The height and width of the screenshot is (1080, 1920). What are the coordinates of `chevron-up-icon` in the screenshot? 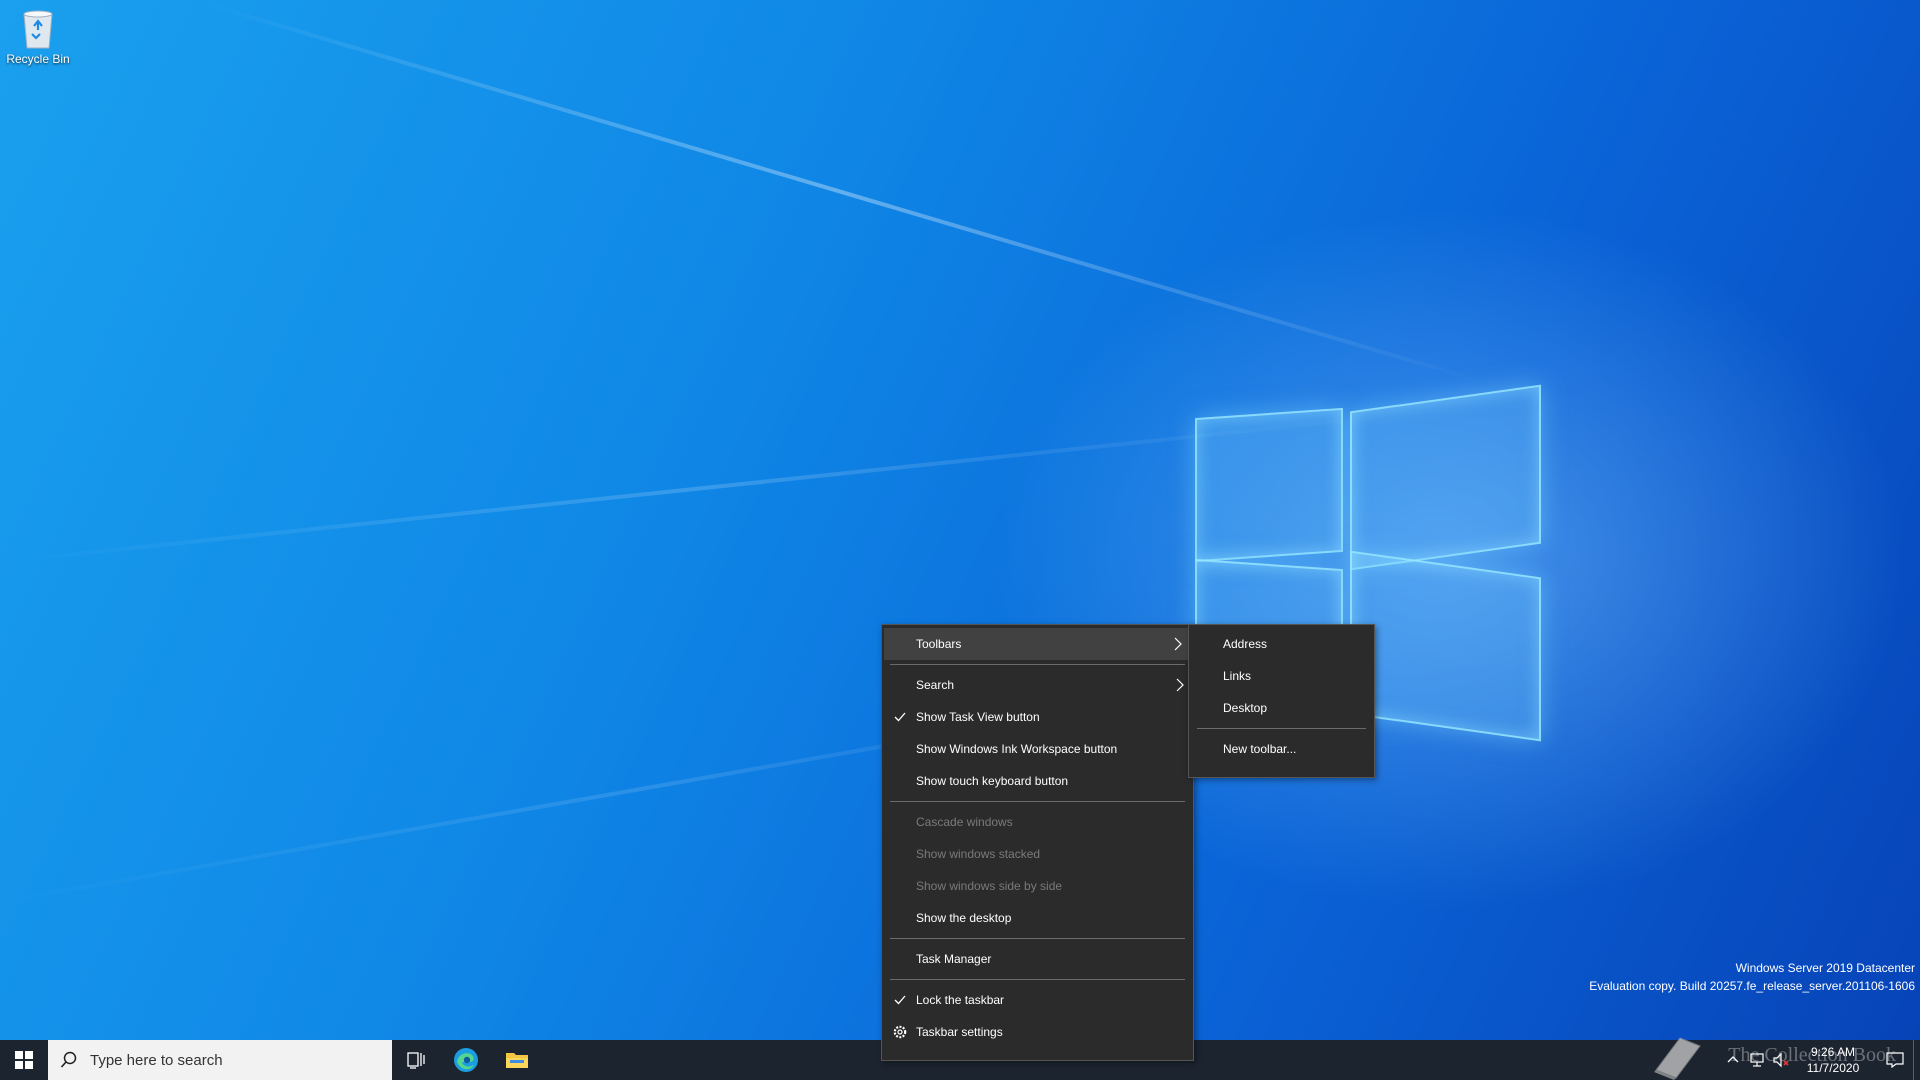 It's located at (1733, 1059).